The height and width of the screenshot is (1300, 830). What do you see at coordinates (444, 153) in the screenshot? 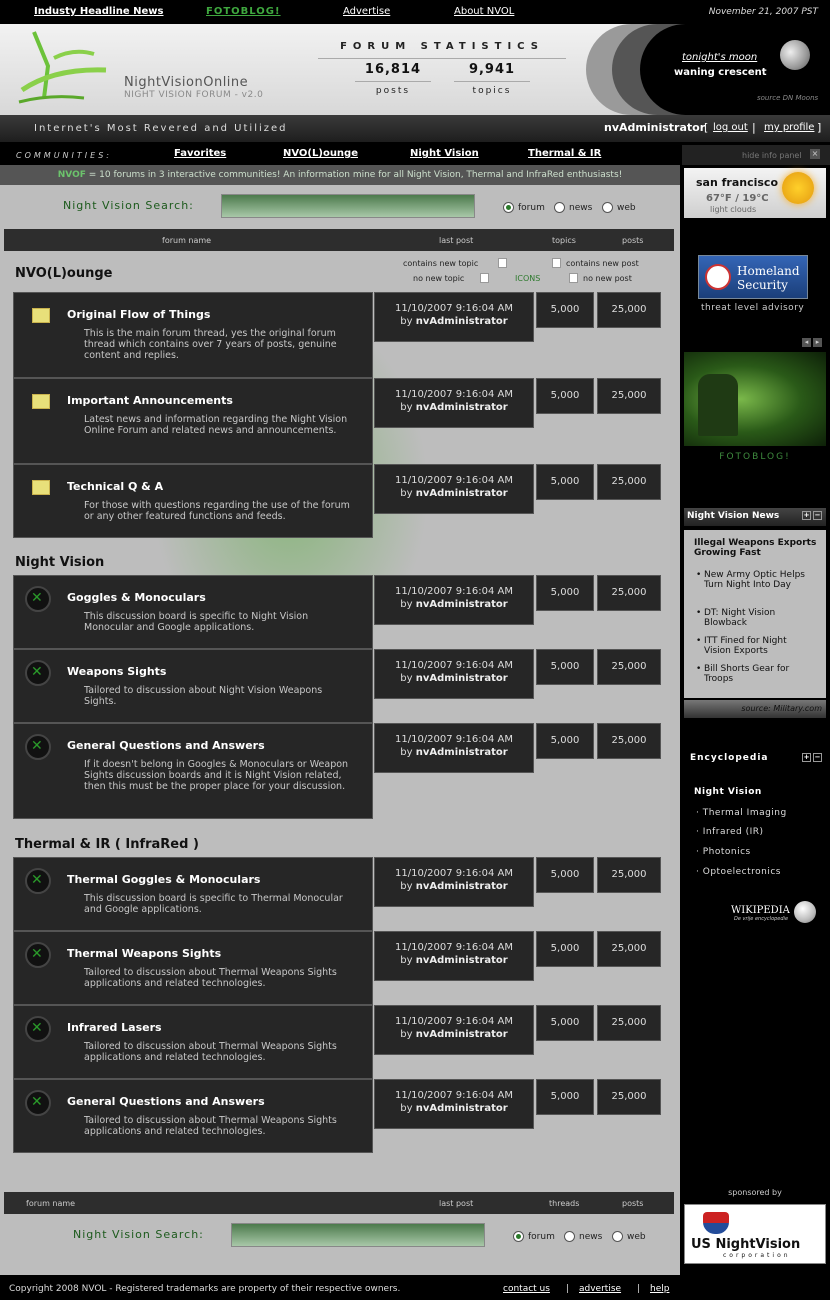
I see `community-night-vision: Night Vision` at bounding box center [444, 153].